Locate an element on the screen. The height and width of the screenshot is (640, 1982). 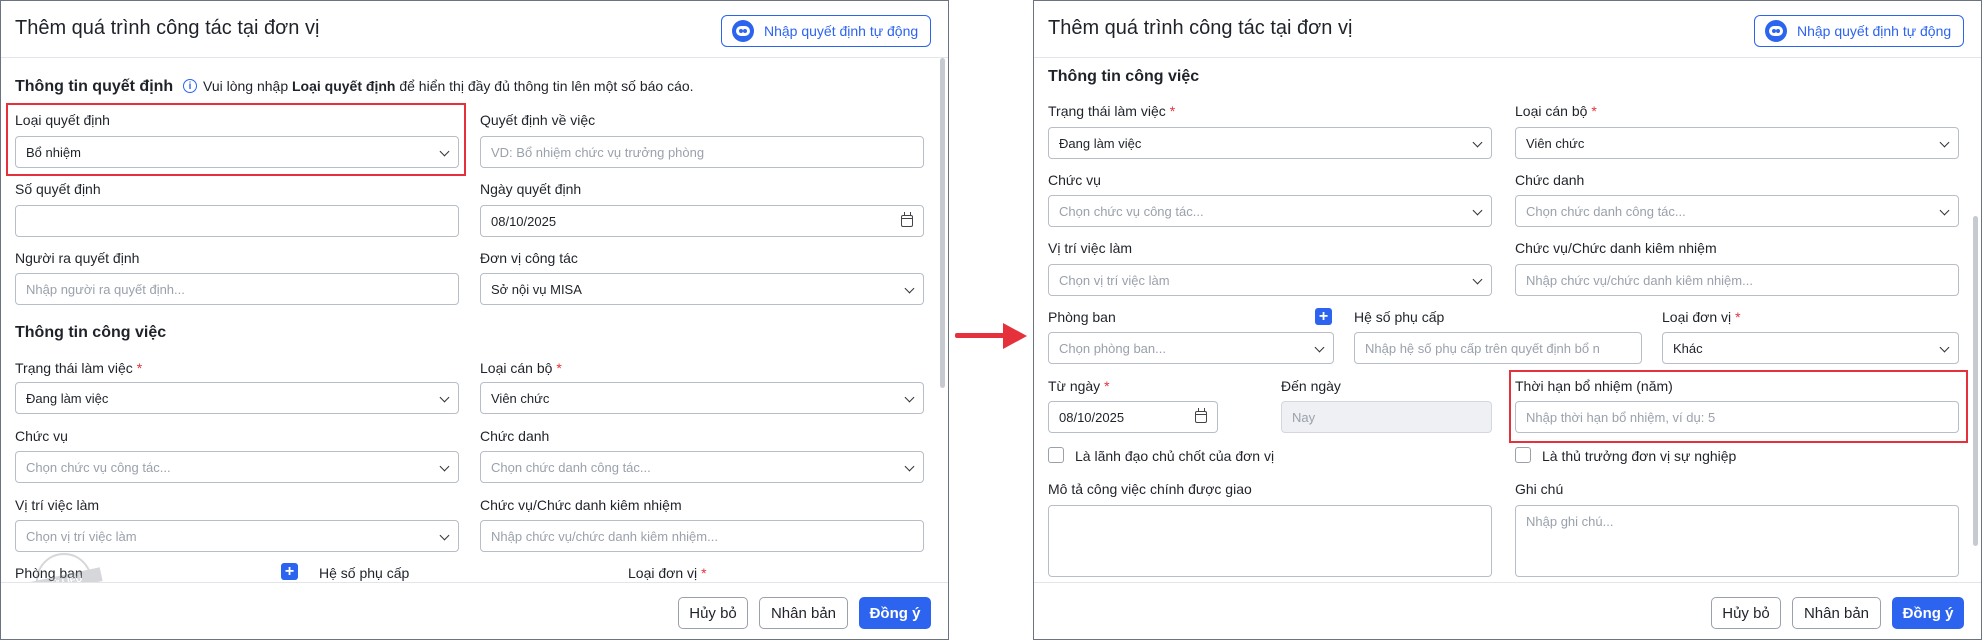
to-date-input: Nay is located at coordinates (1386, 417).